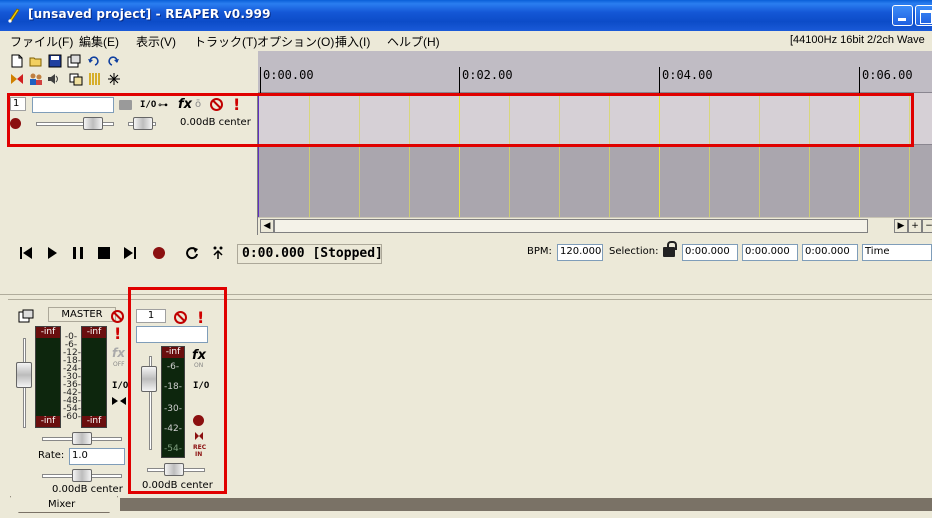  Describe the element at coordinates (460, 120) in the screenshot. I see `track-highlight-box` at that location.